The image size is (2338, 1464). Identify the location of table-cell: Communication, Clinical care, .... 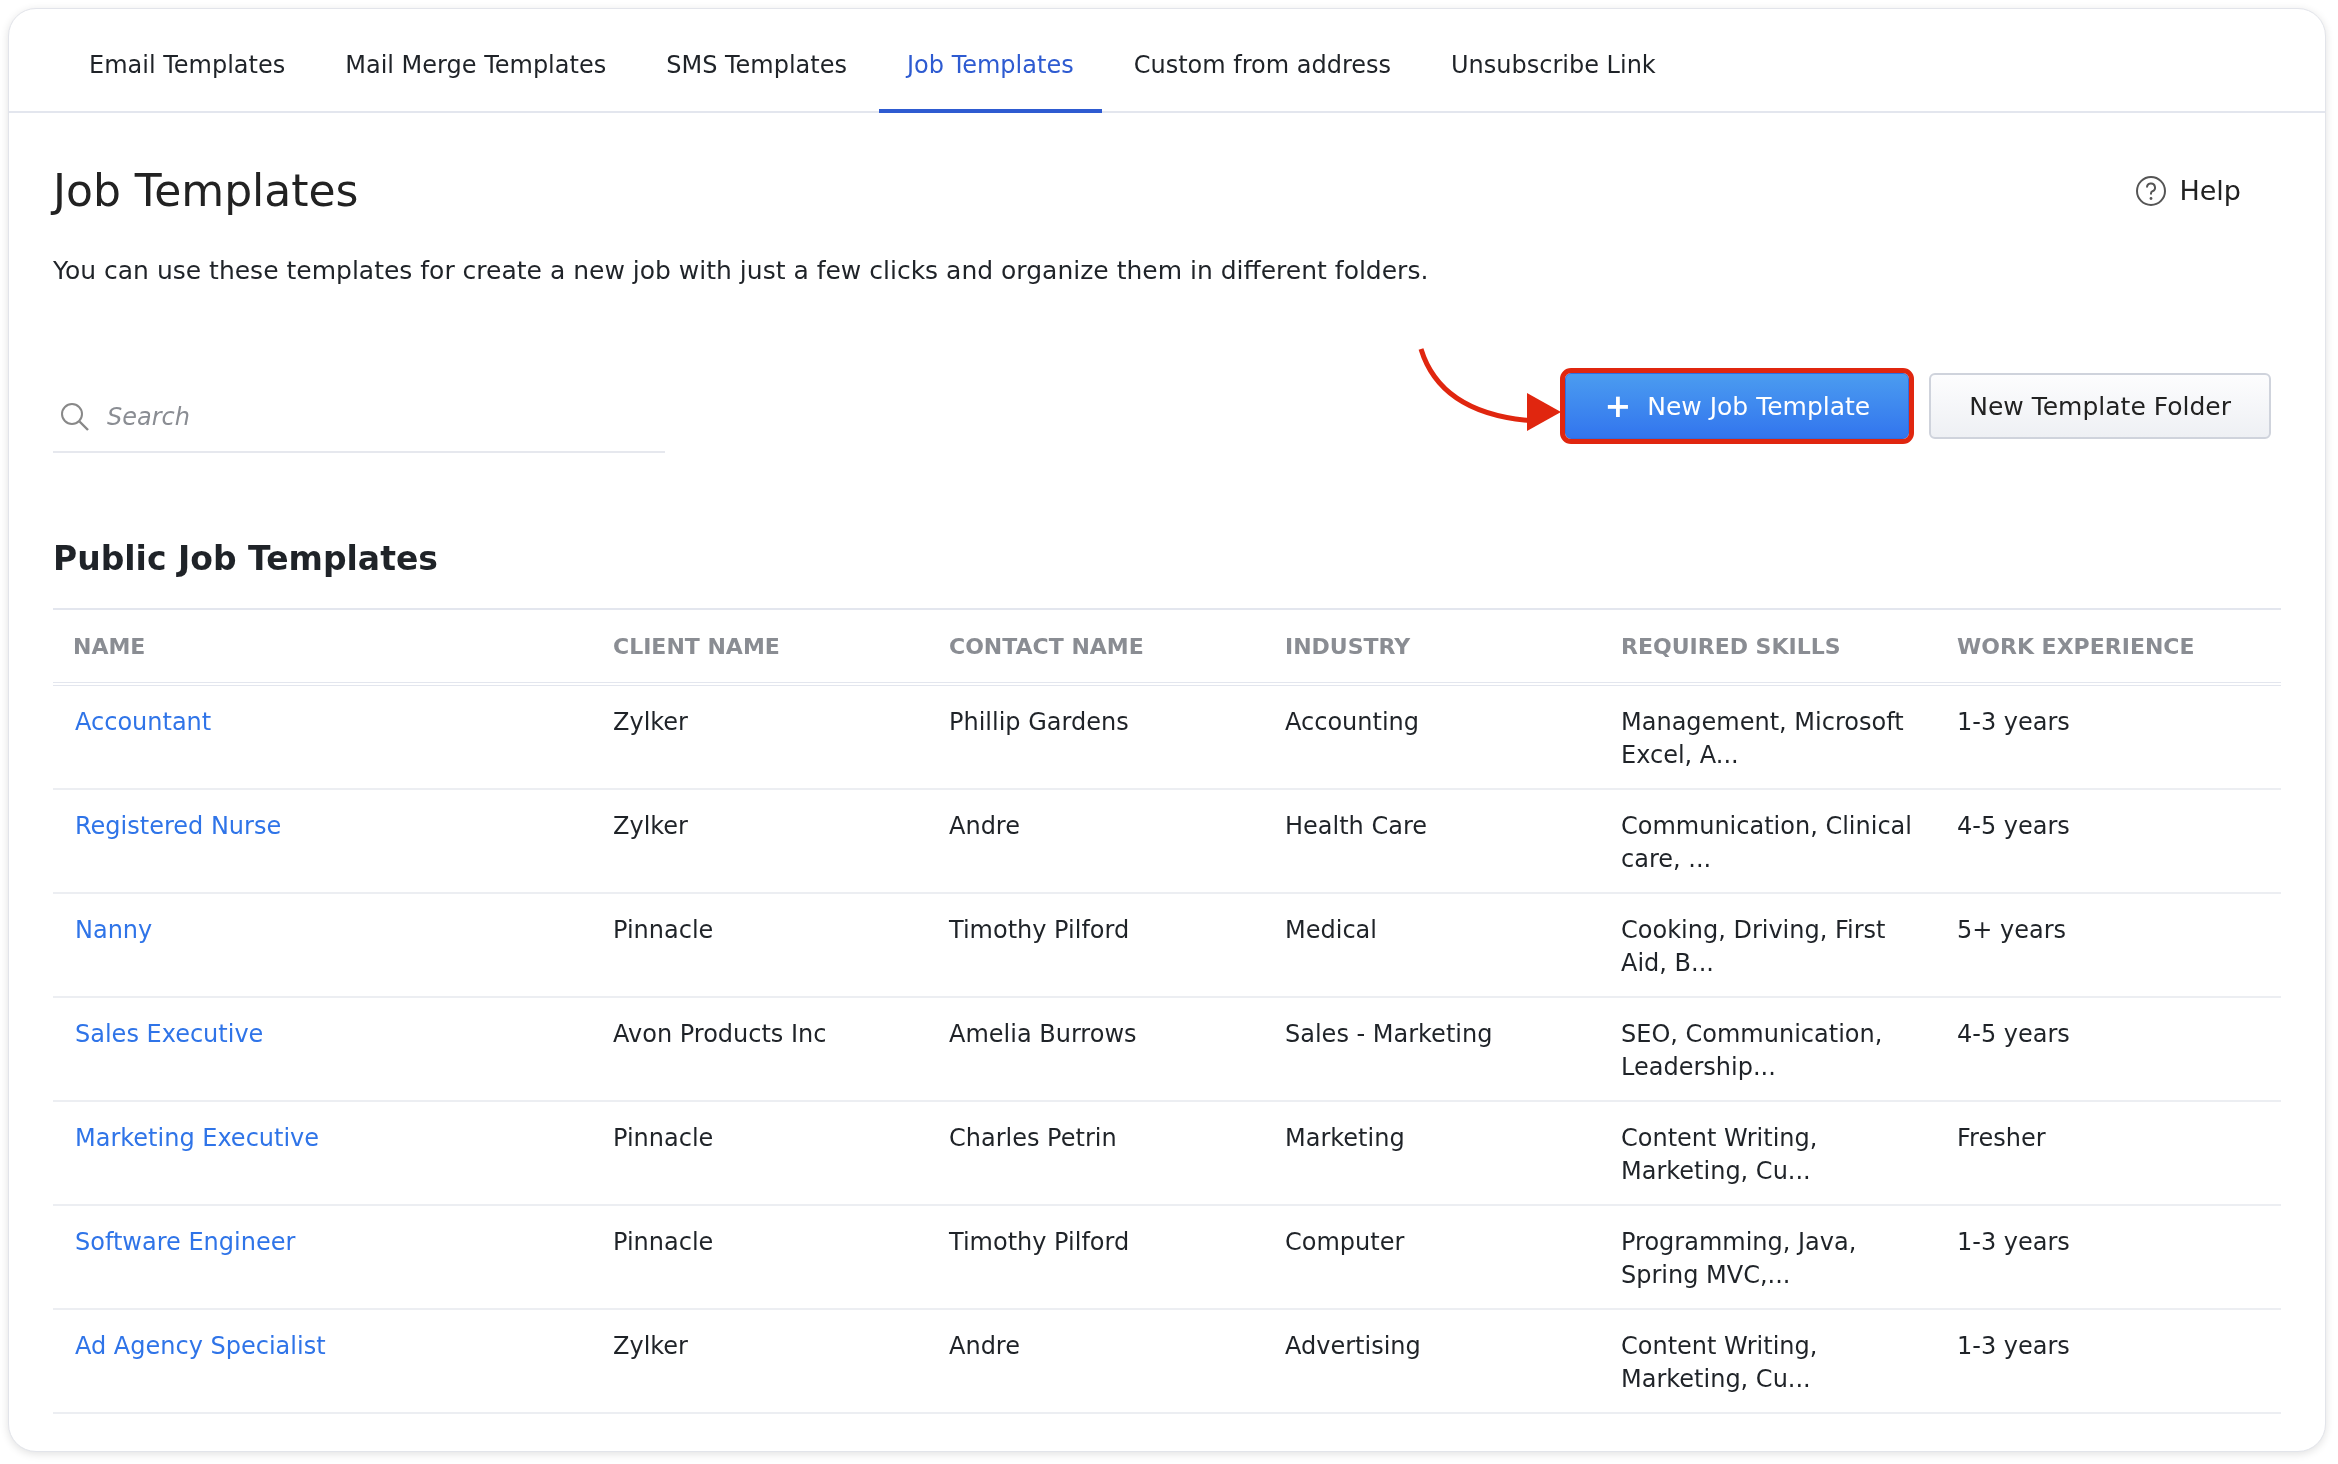
(1766, 842).